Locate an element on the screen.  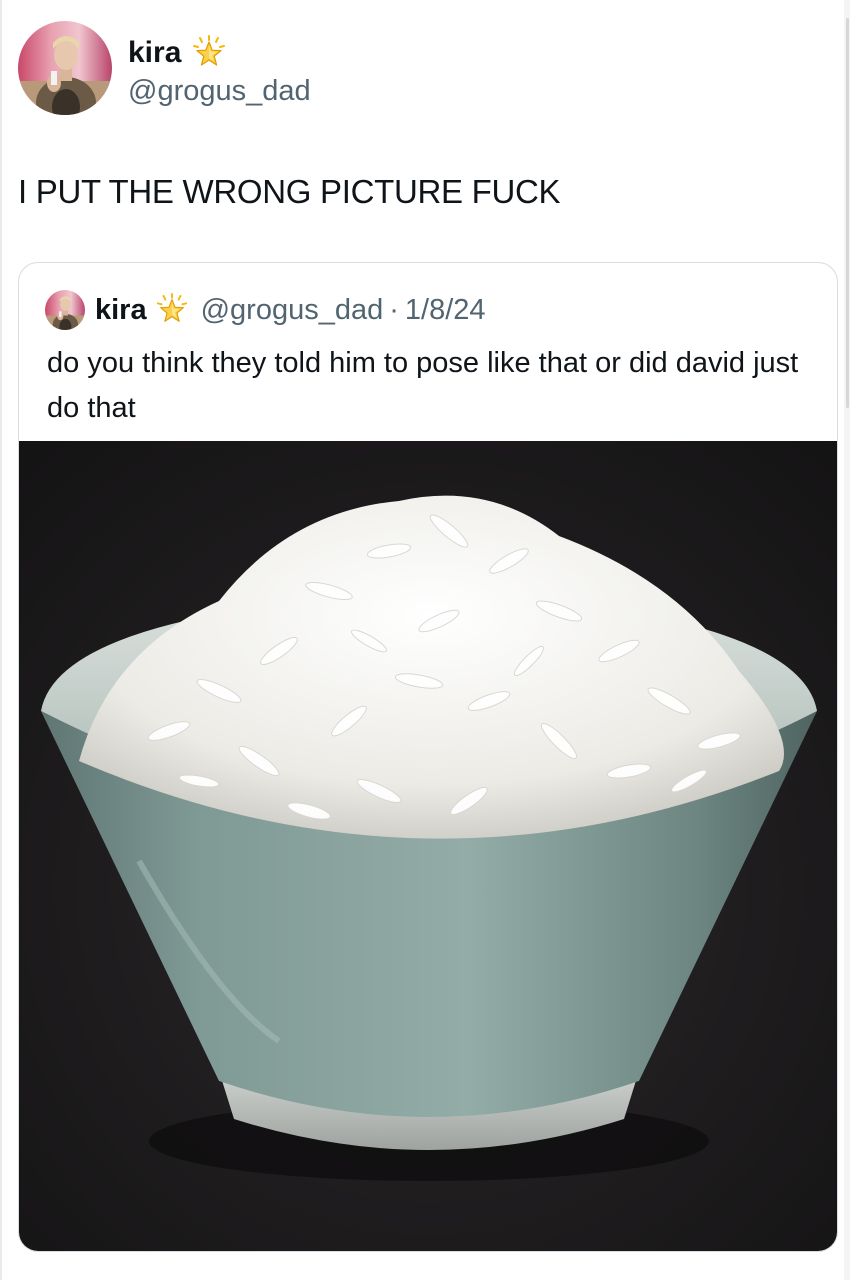
tweet-header: kira @grogus_dad is located at coordinates (164, 68).